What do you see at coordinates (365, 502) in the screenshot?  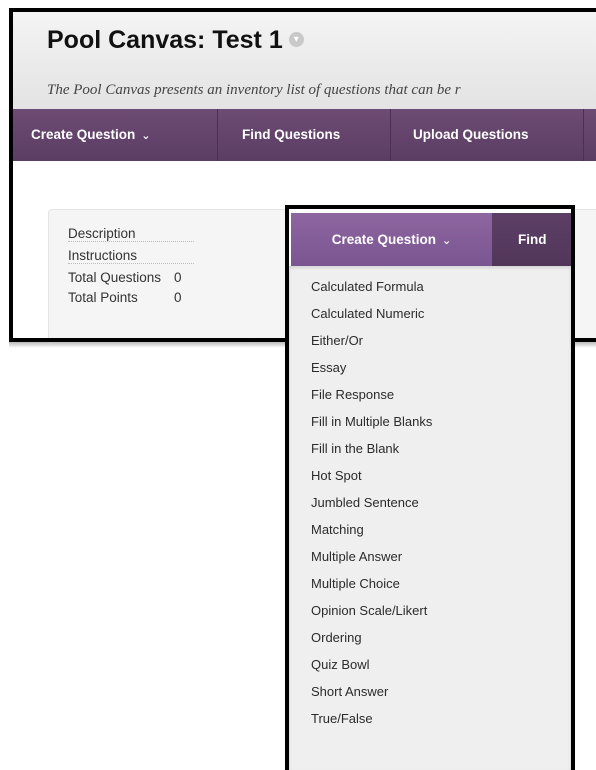 I see `menu-item-jumbled-sentence: Jumbled Sentence` at bounding box center [365, 502].